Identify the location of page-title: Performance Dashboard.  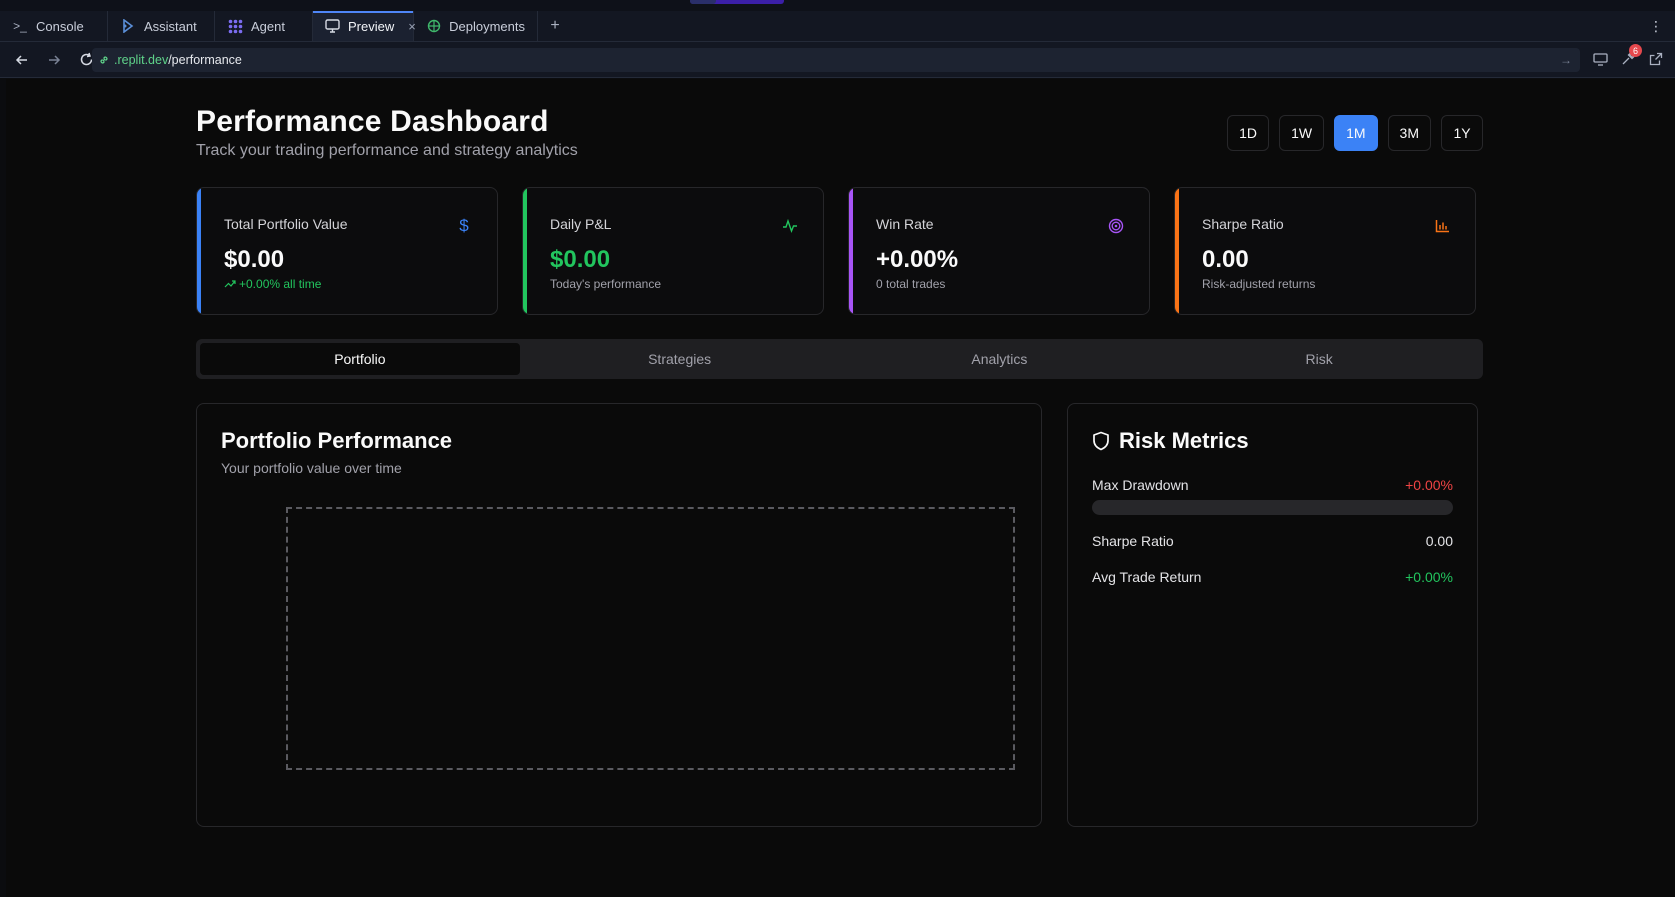
(372, 121).